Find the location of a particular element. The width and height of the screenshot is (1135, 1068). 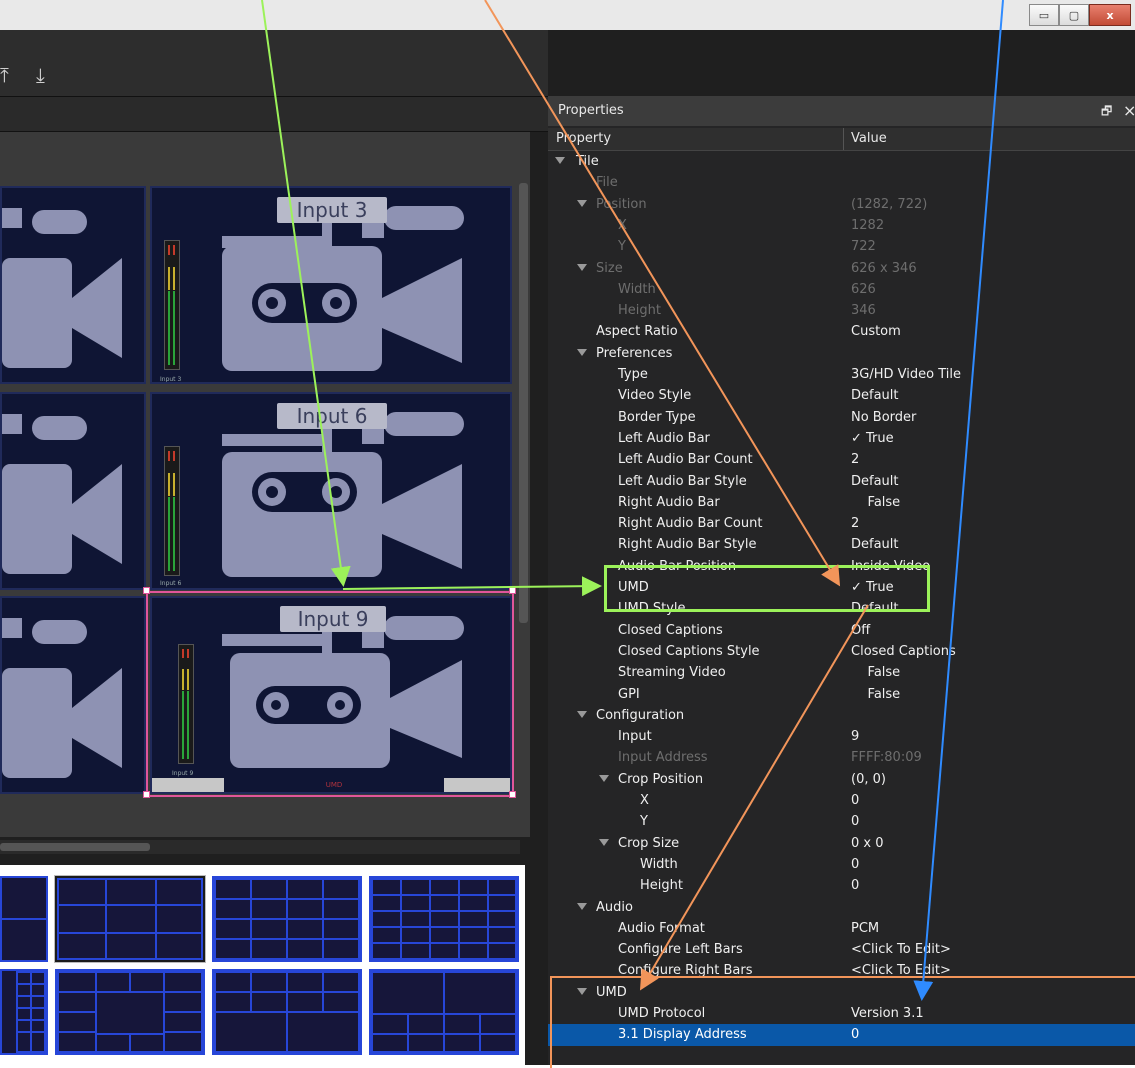

property-row: Tile is located at coordinates (841, 161).